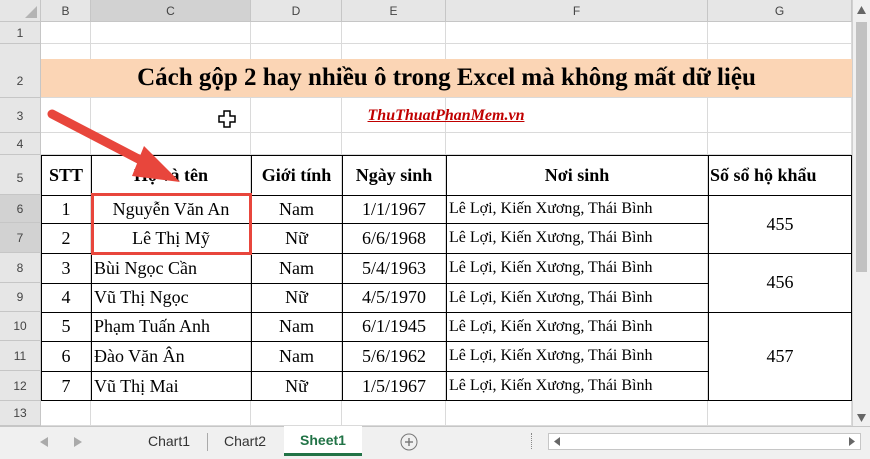 The height and width of the screenshot is (459, 870). What do you see at coordinates (66, 386) in the screenshot?
I see `cell-stt: 7` at bounding box center [66, 386].